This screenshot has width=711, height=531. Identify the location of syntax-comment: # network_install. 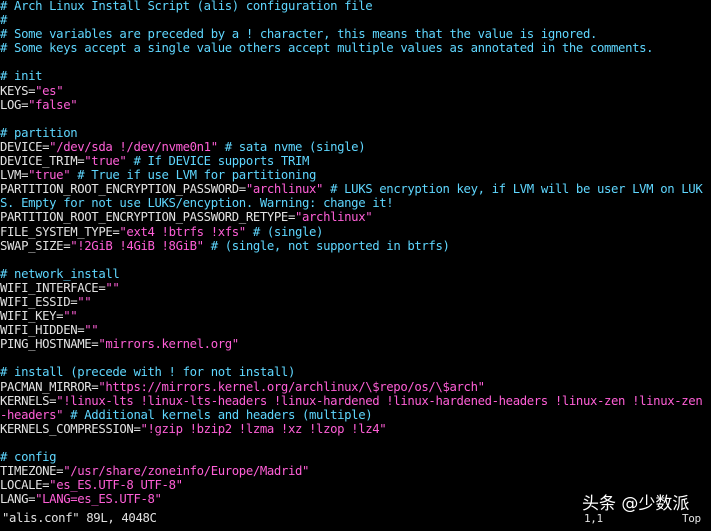
(60, 273).